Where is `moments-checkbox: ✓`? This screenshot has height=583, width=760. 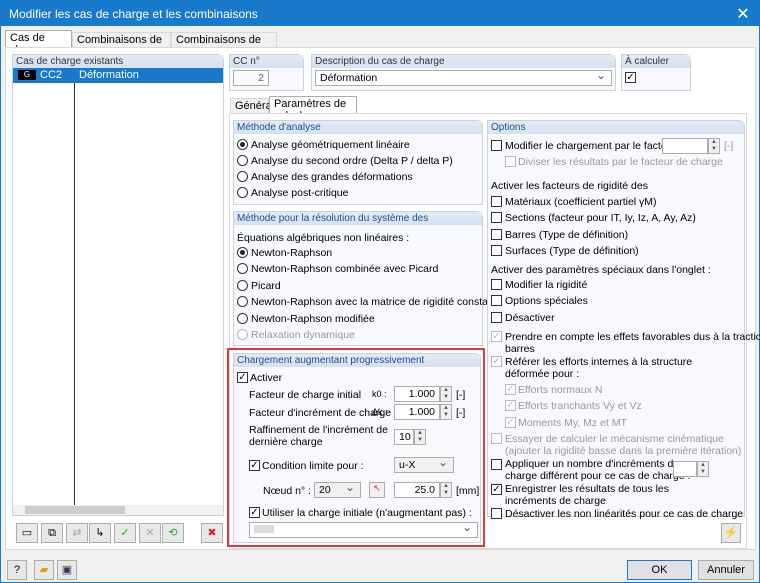
moments-checkbox: ✓ is located at coordinates (510, 422).